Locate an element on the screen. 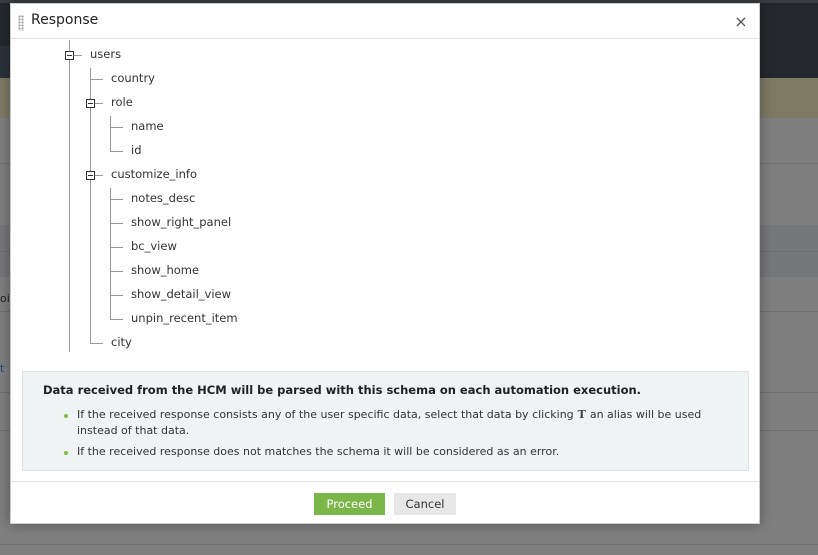  tree-node-customize-info: customize_info is located at coordinates (154, 174).